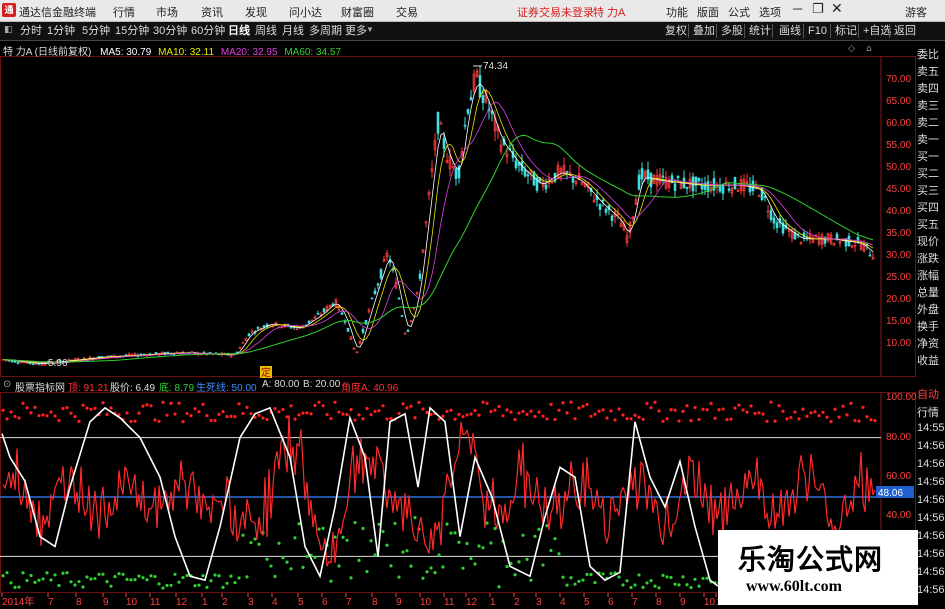 This screenshot has width=945, height=609. Describe the element at coordinates (928, 225) in the screenshot. I see `side-label: 买五` at that location.